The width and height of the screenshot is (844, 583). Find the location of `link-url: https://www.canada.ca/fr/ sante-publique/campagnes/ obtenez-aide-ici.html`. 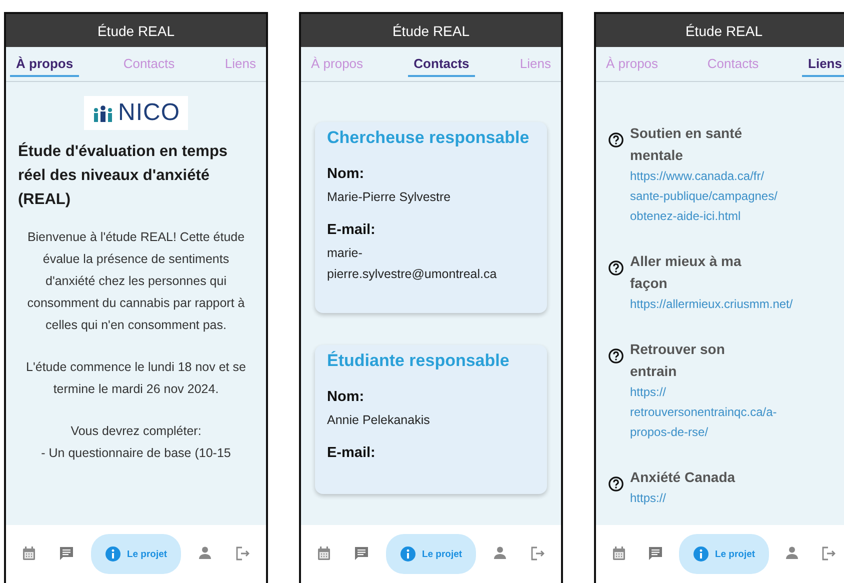

link-url: https://www.canada.ca/fr/ sante-publique/campagnes/ obtenez-aide-ici.html is located at coordinates (704, 196).